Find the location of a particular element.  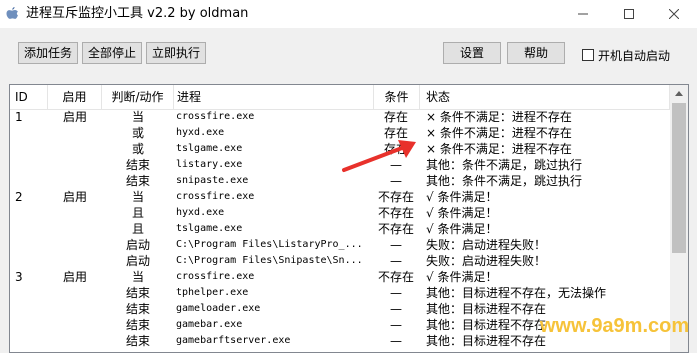

table-row: 且 tslgame.exe 不存在 √ 条件满足！ is located at coordinates (340, 229).